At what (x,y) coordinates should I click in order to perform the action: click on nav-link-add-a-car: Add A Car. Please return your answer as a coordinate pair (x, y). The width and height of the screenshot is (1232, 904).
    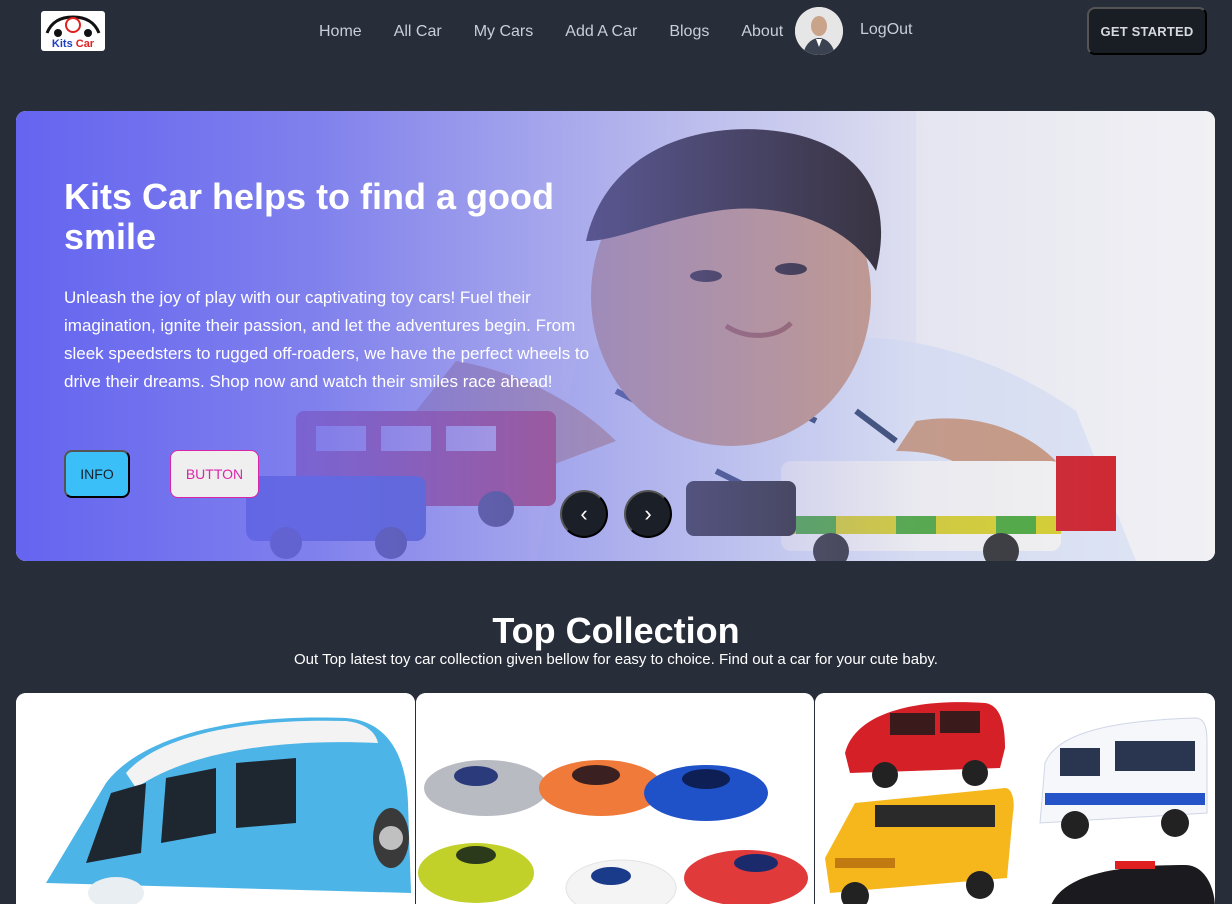
    Looking at the image, I should click on (601, 32).